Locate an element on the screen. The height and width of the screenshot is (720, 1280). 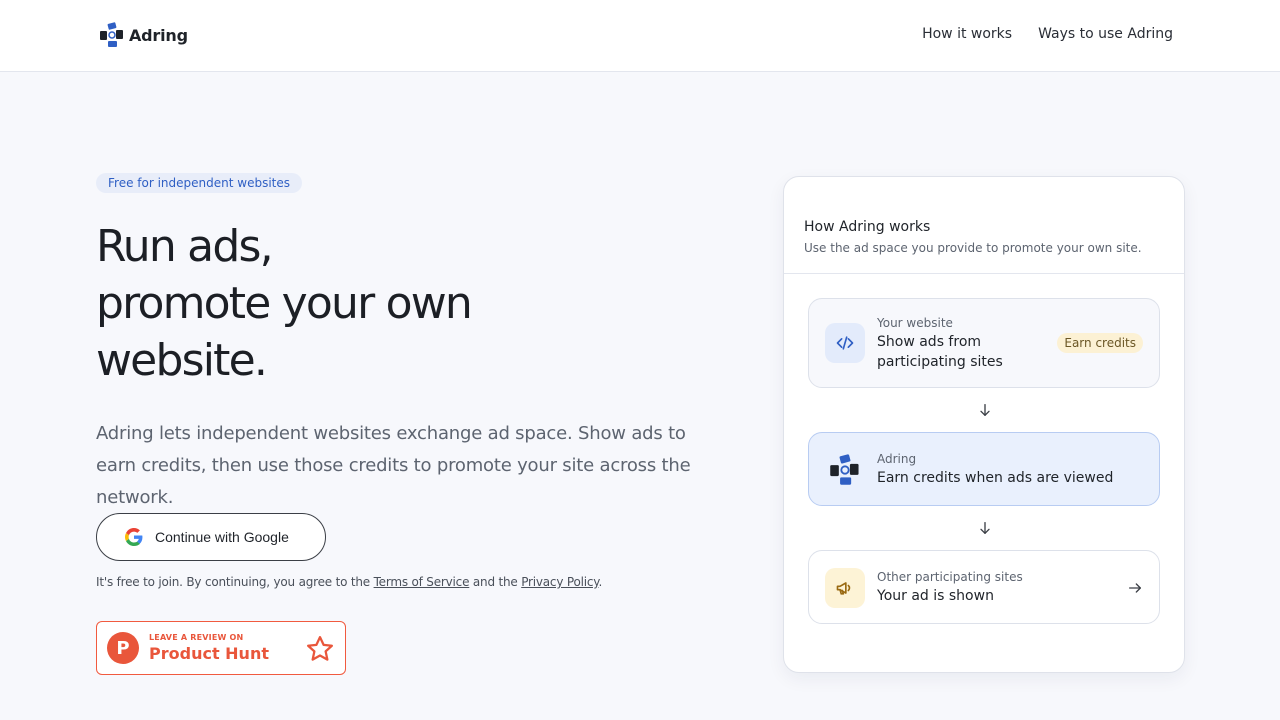
step-description: Your ad is shown is located at coordinates (935, 596).